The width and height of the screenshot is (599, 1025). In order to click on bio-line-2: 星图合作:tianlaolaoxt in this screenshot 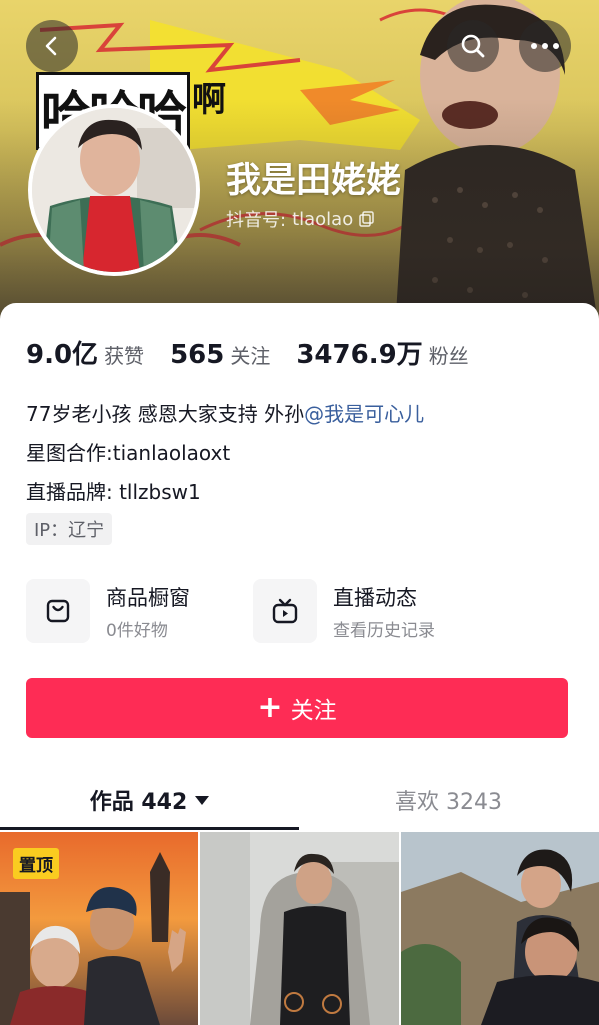, I will do `click(128, 453)`.